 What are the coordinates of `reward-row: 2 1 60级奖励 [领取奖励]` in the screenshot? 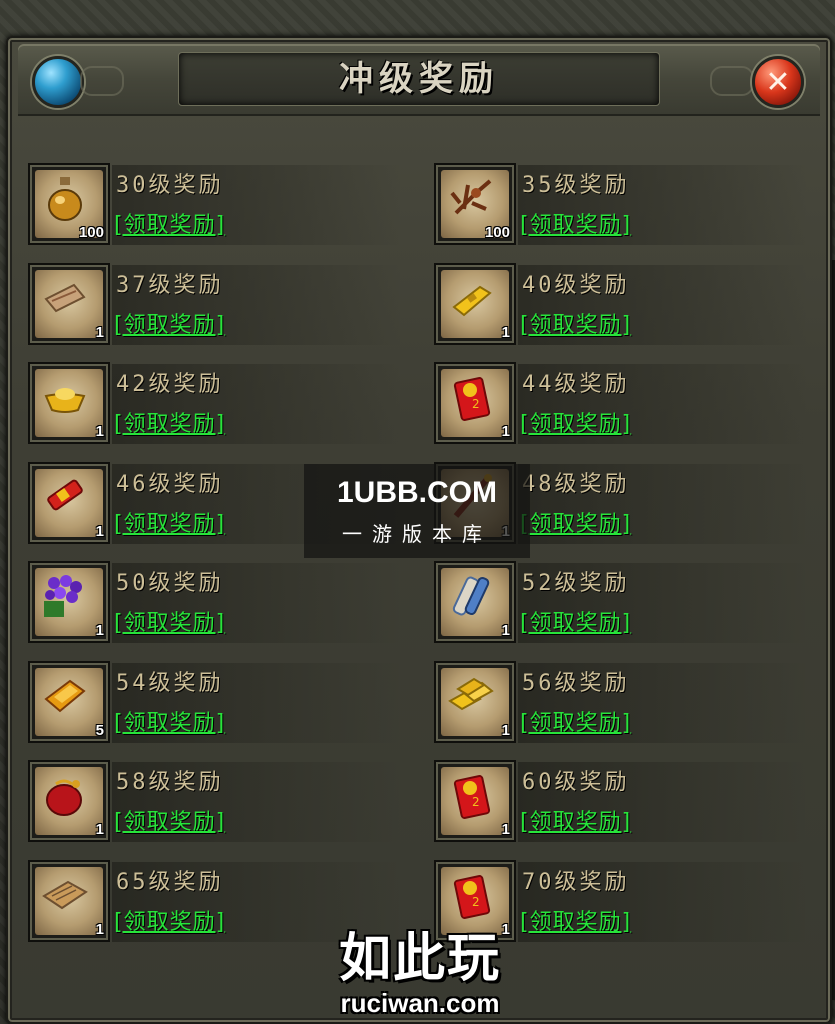 It's located at (621, 801).